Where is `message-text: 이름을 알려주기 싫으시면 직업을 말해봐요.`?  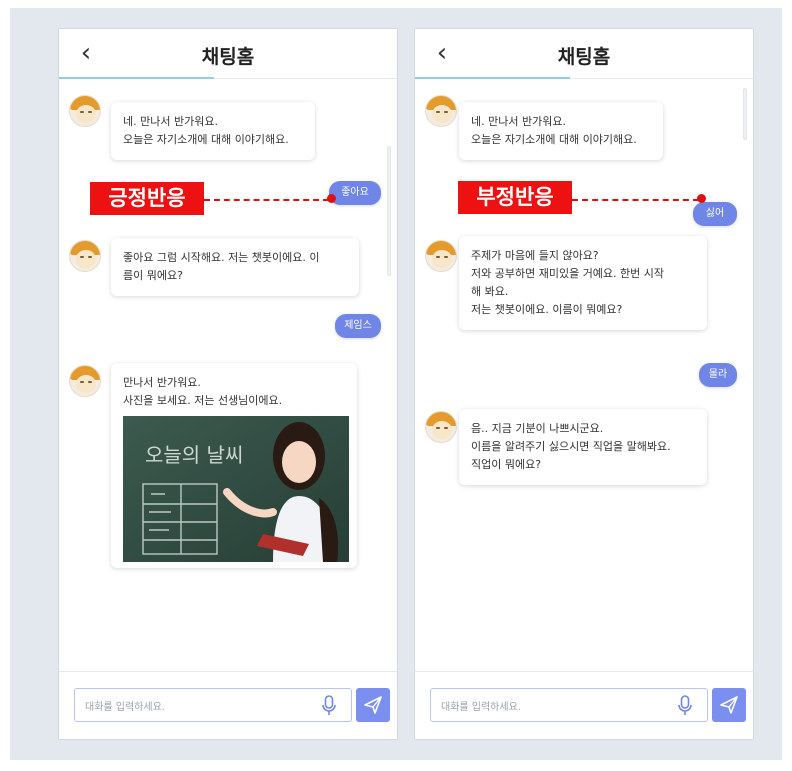
message-text: 이름을 알려주기 싫으시면 직업을 말해봐요. is located at coordinates (571, 446).